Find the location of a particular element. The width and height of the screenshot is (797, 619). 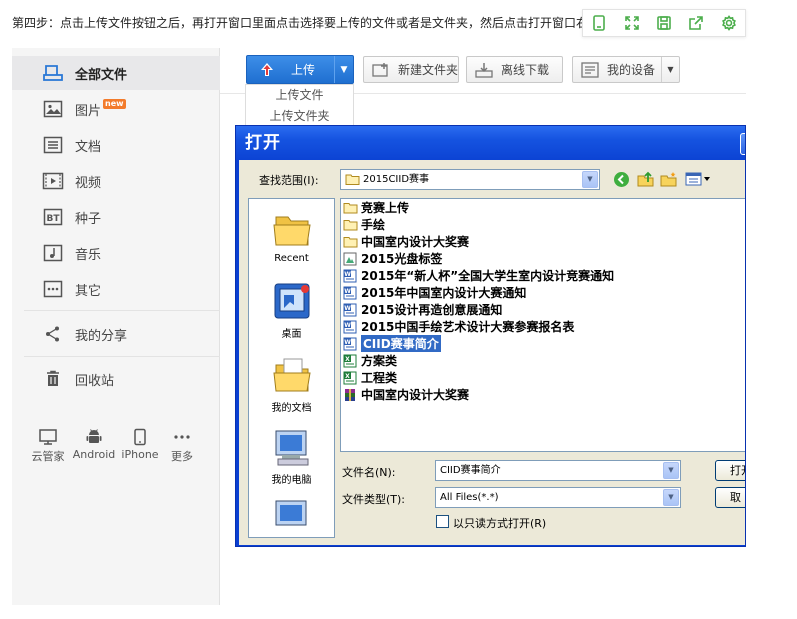

device-android: Android is located at coordinates (94, 443).